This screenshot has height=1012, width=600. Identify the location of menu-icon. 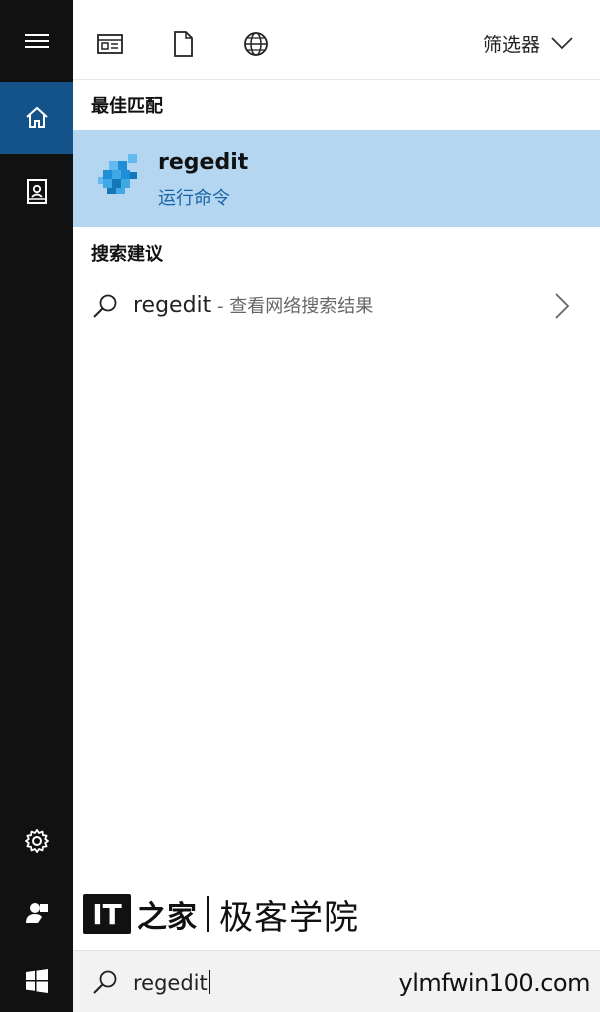
(36, 41).